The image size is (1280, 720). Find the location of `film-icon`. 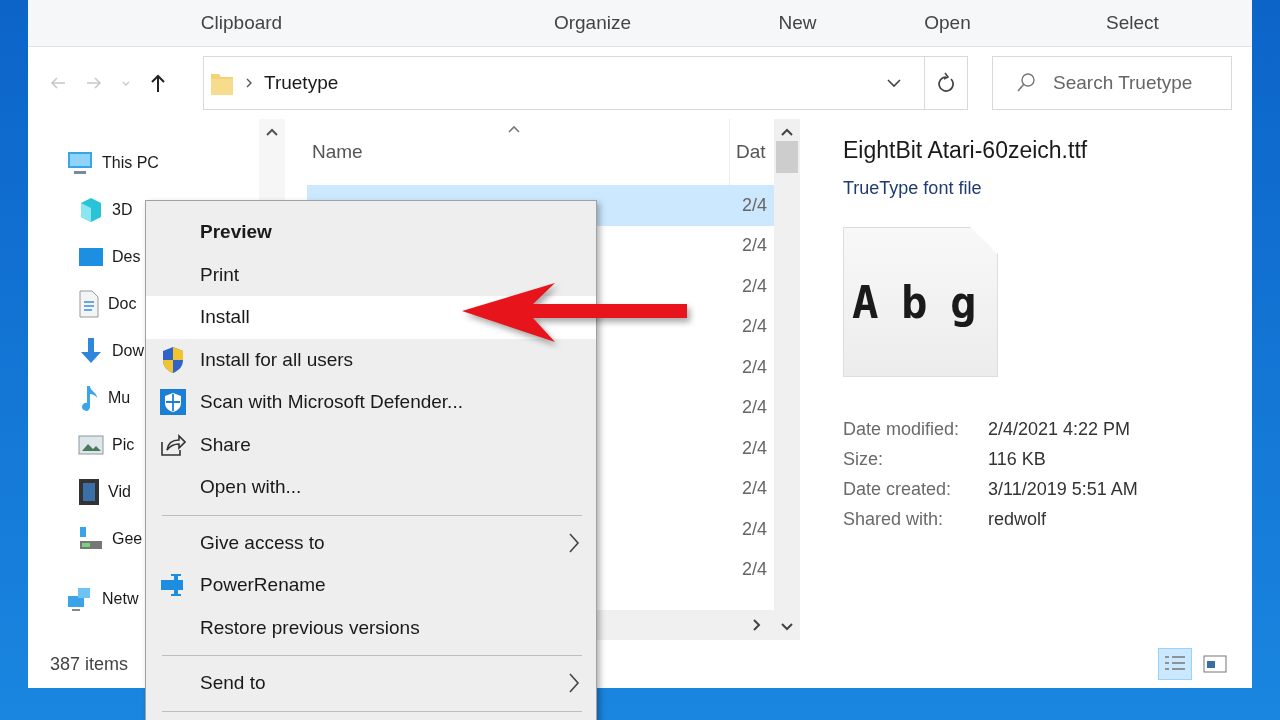

film-icon is located at coordinates (89, 491).